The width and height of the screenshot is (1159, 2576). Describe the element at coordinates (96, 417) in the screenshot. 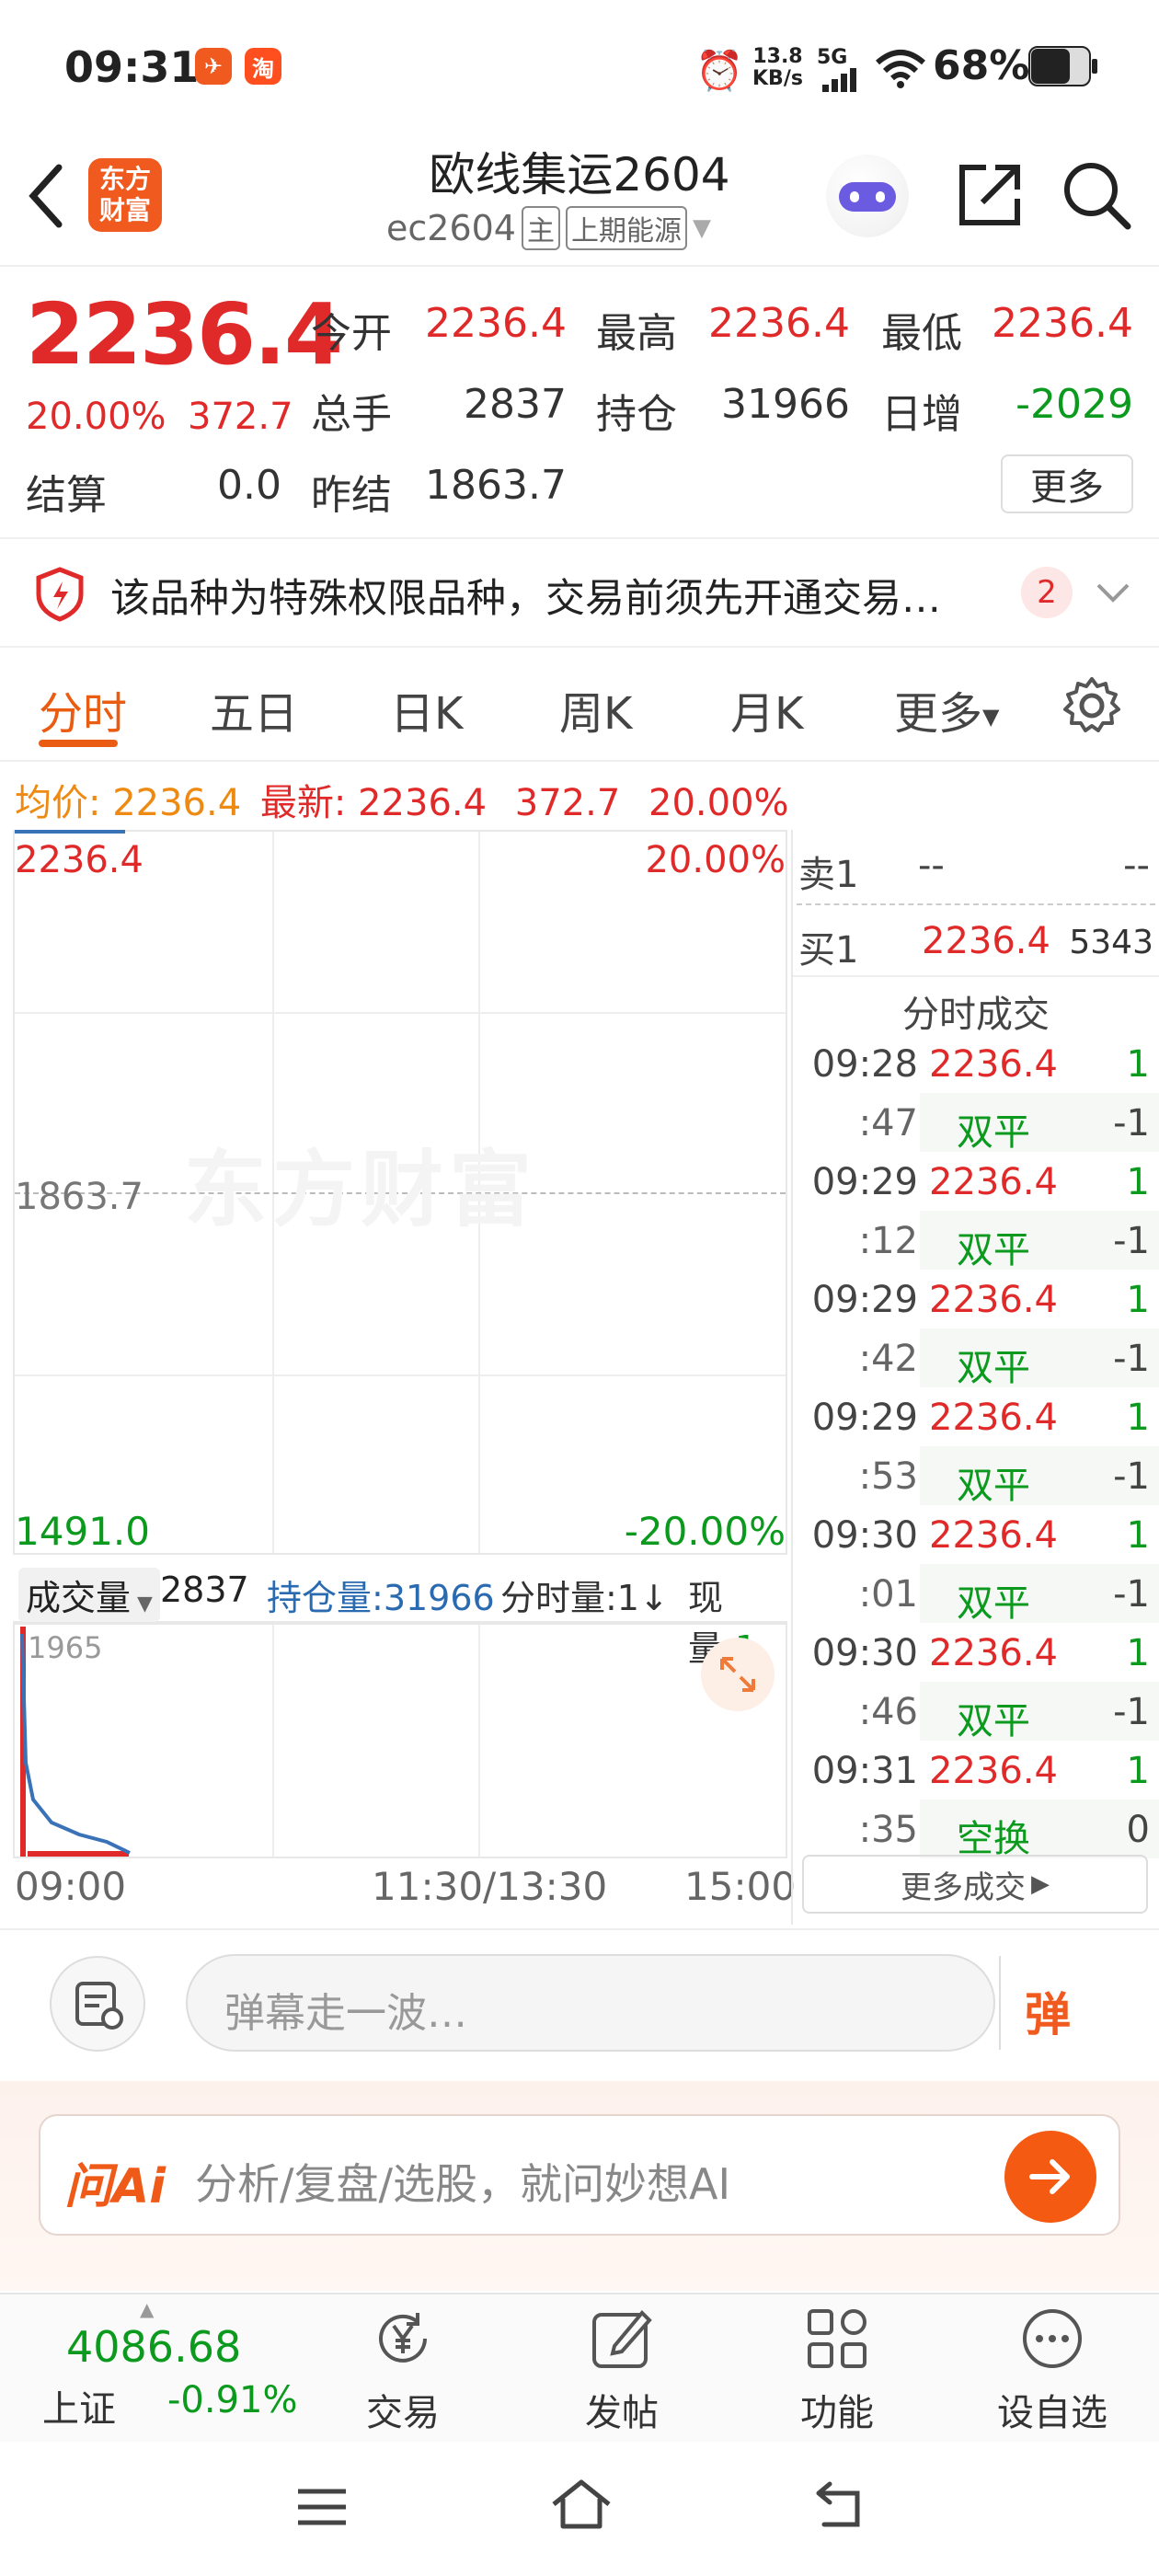

I see `change-percent: 20.00%` at that location.